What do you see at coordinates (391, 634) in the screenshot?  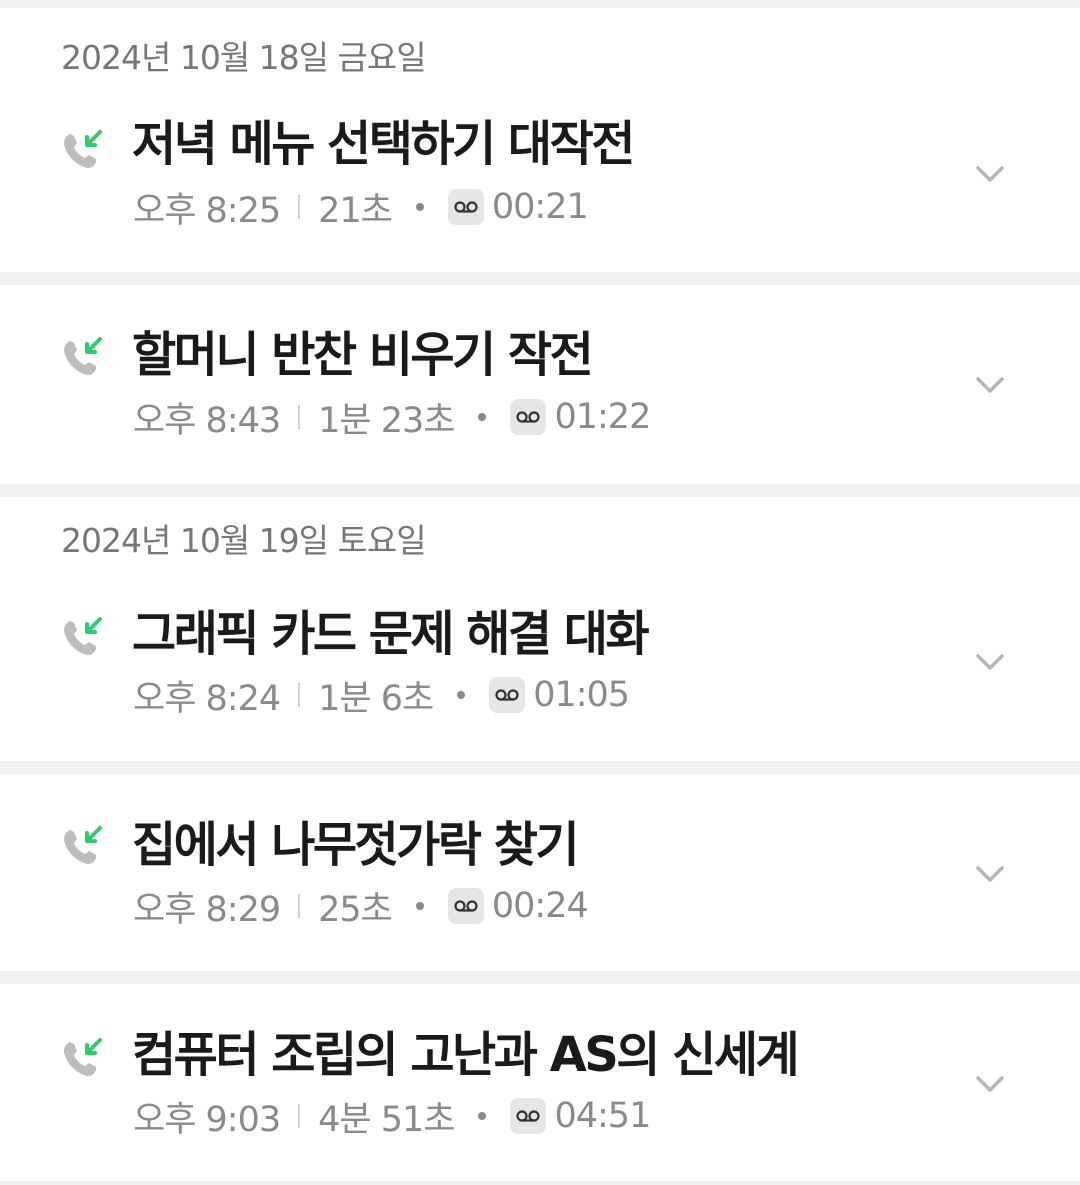 I see `call-title: 그래픽 카드 문제 해결 대화` at bounding box center [391, 634].